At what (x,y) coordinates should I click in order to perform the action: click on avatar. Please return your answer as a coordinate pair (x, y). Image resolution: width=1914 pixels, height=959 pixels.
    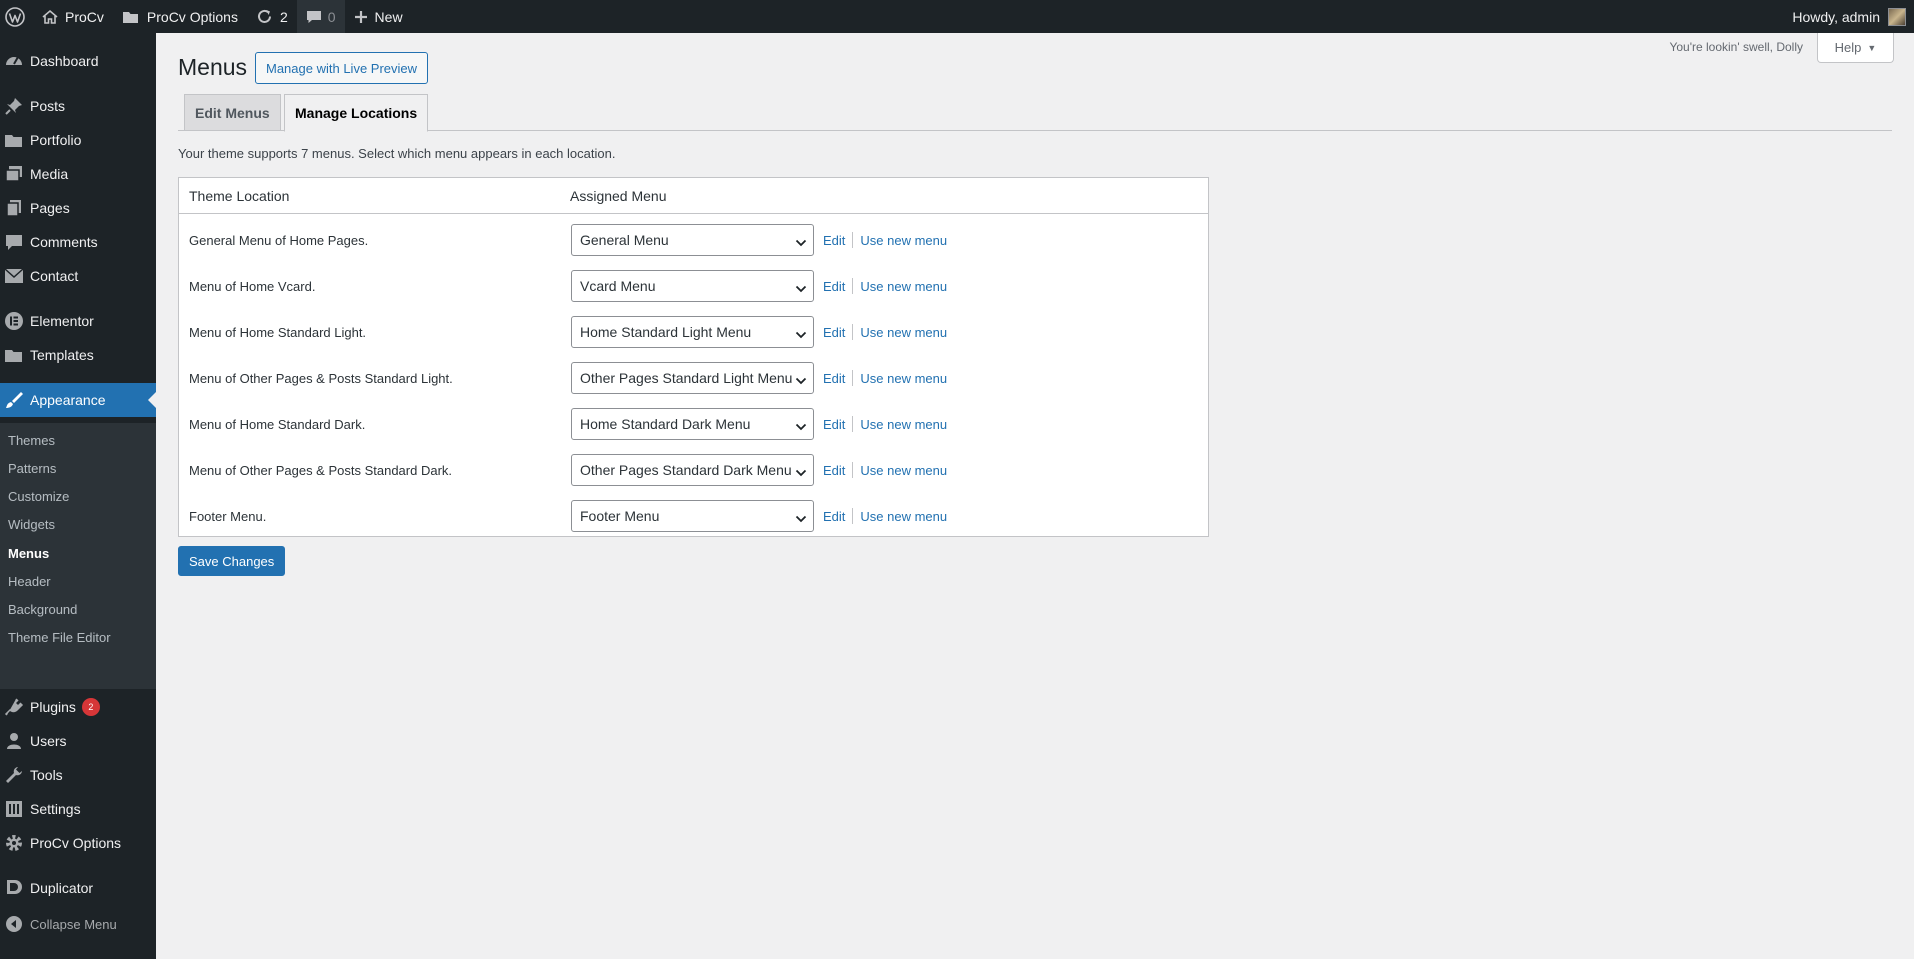
    Looking at the image, I should click on (1897, 16).